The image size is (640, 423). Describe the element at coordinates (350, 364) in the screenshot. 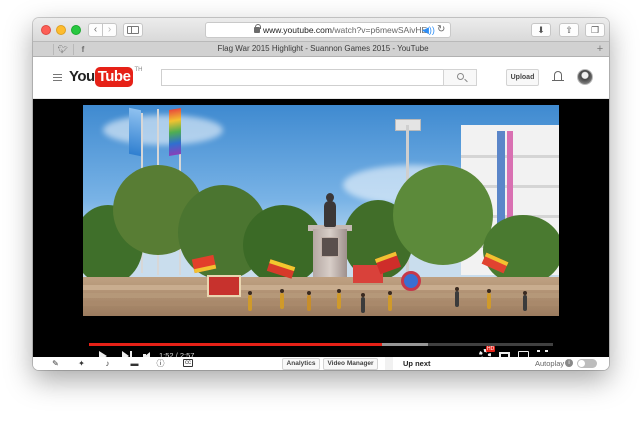

I see `video-manager-button: Video Manager` at that location.